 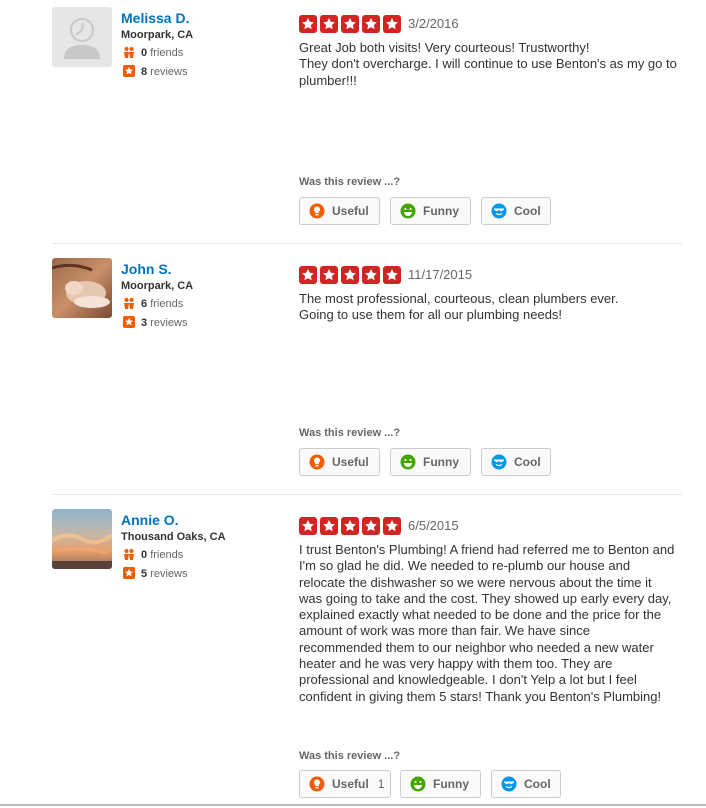 I want to click on user-photo-image, so click(x=82, y=539).